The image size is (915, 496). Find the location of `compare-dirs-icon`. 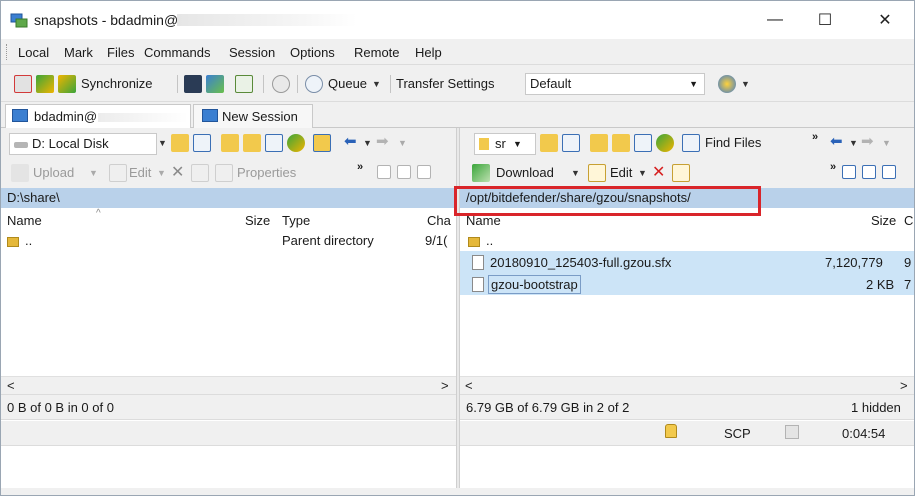

compare-dirs-icon is located at coordinates (23, 84).